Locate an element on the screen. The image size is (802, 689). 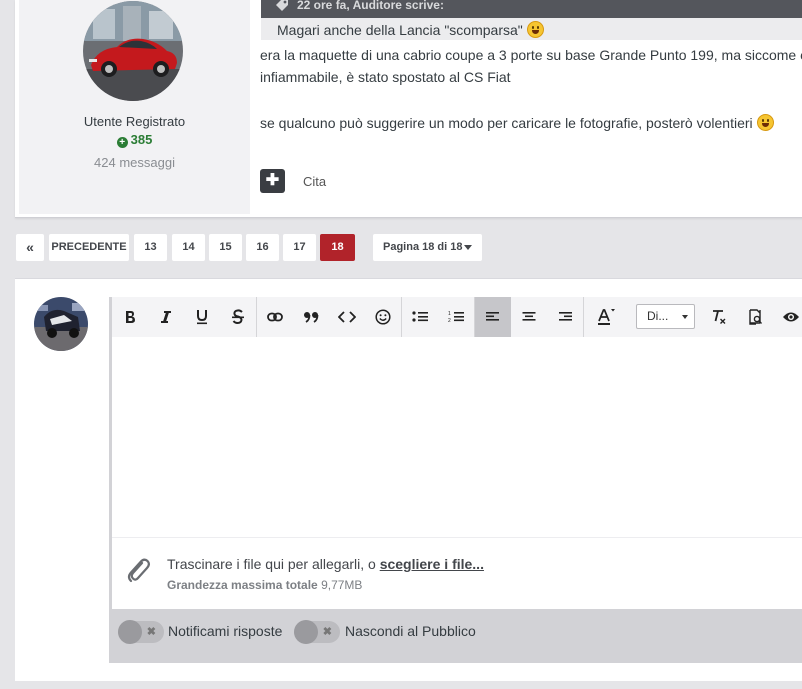
bold-button is located at coordinates (130, 317).